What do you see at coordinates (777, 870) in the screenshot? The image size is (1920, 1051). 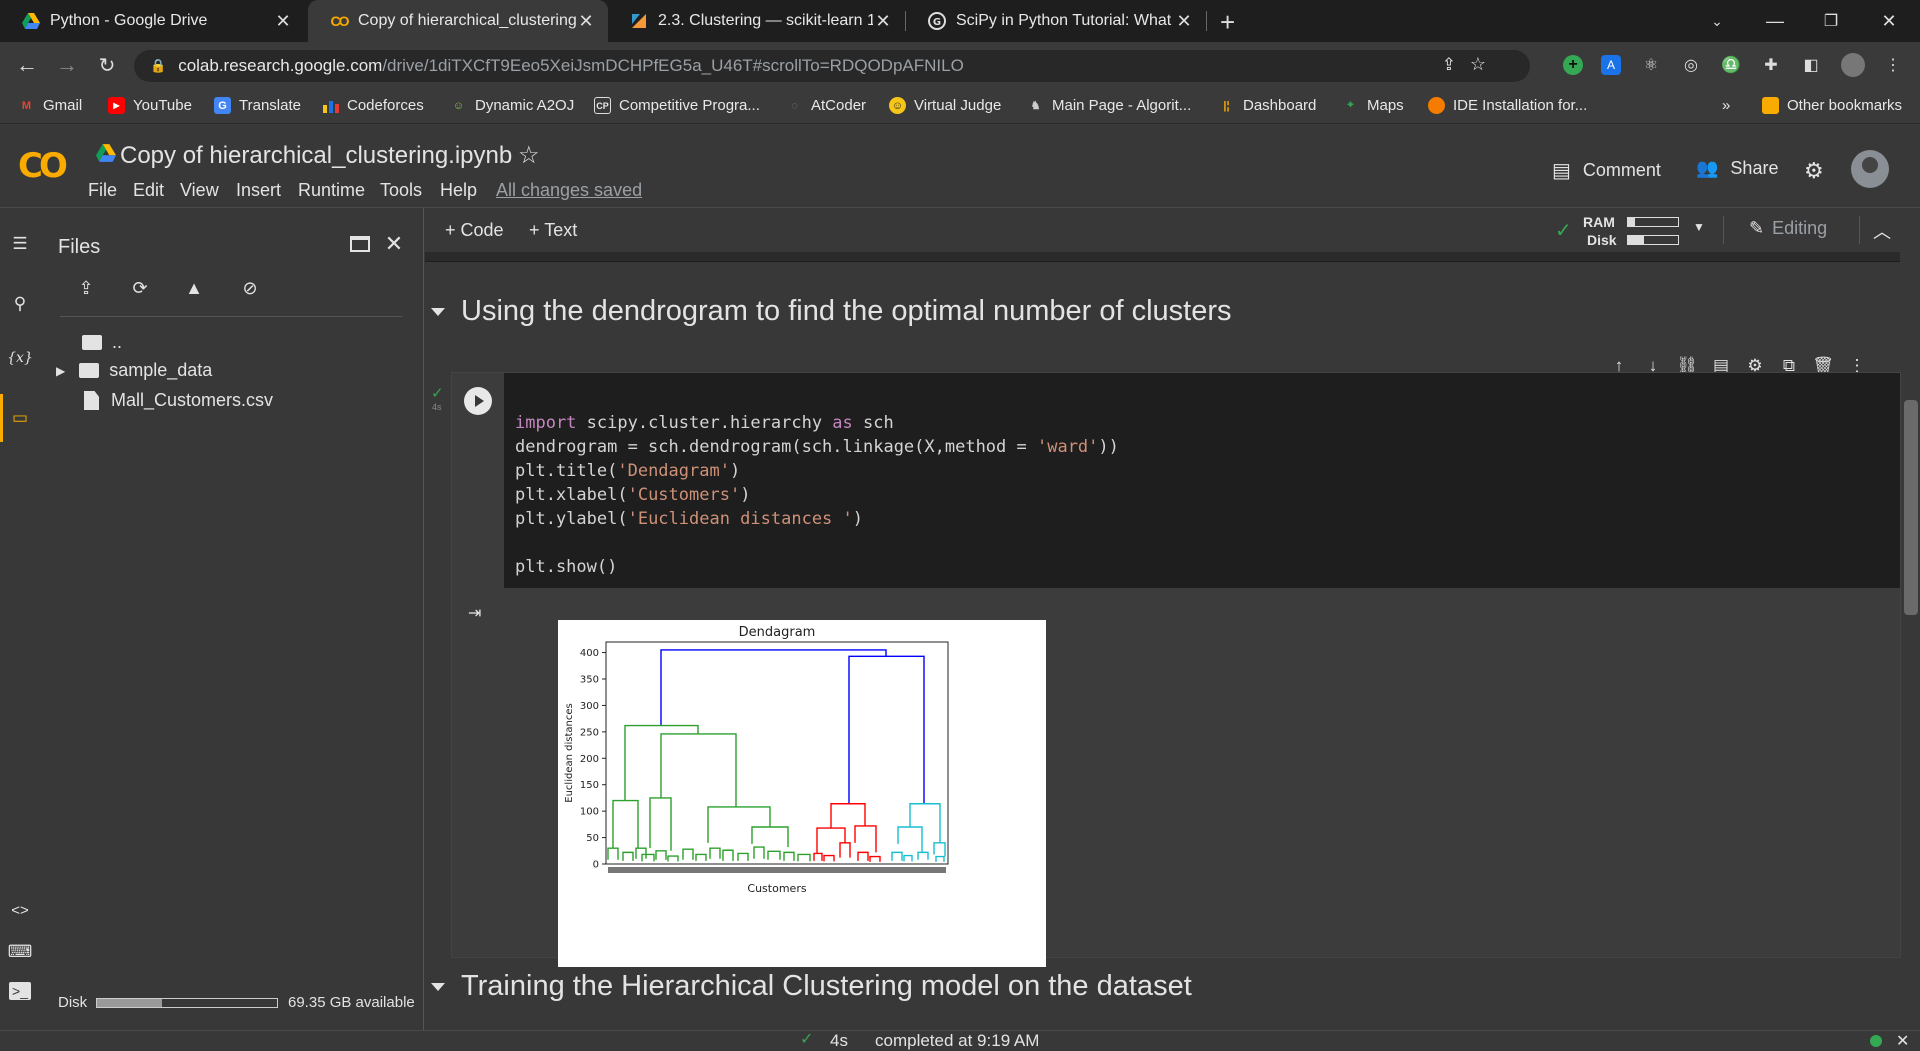 I see `x-tick-labels` at bounding box center [777, 870].